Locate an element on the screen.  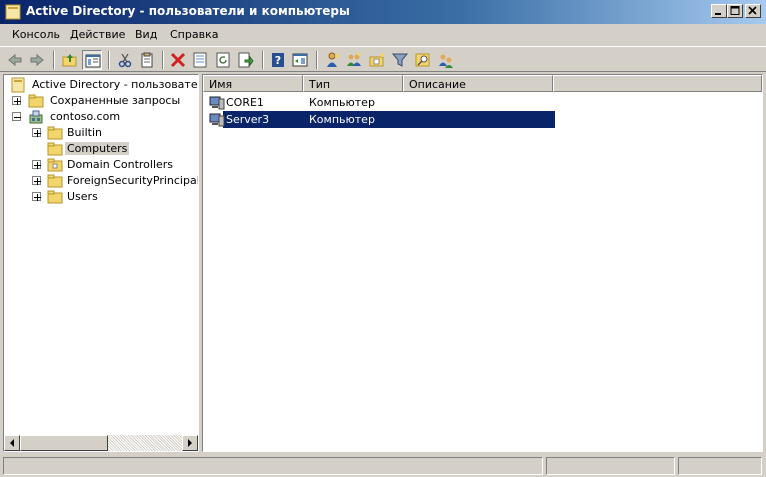
status-bar is located at coordinates (383, 465).